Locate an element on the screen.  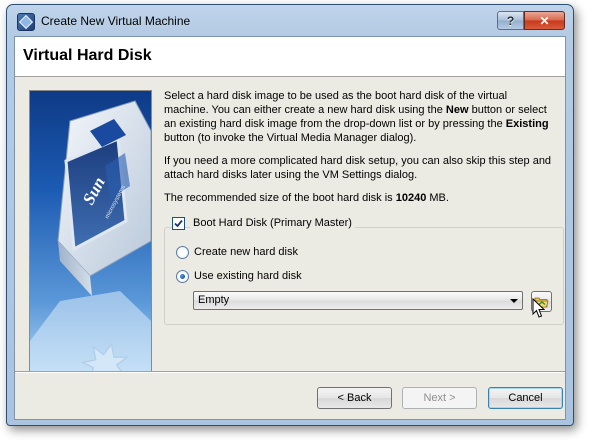
close-icon: ✕ is located at coordinates (544, 20).